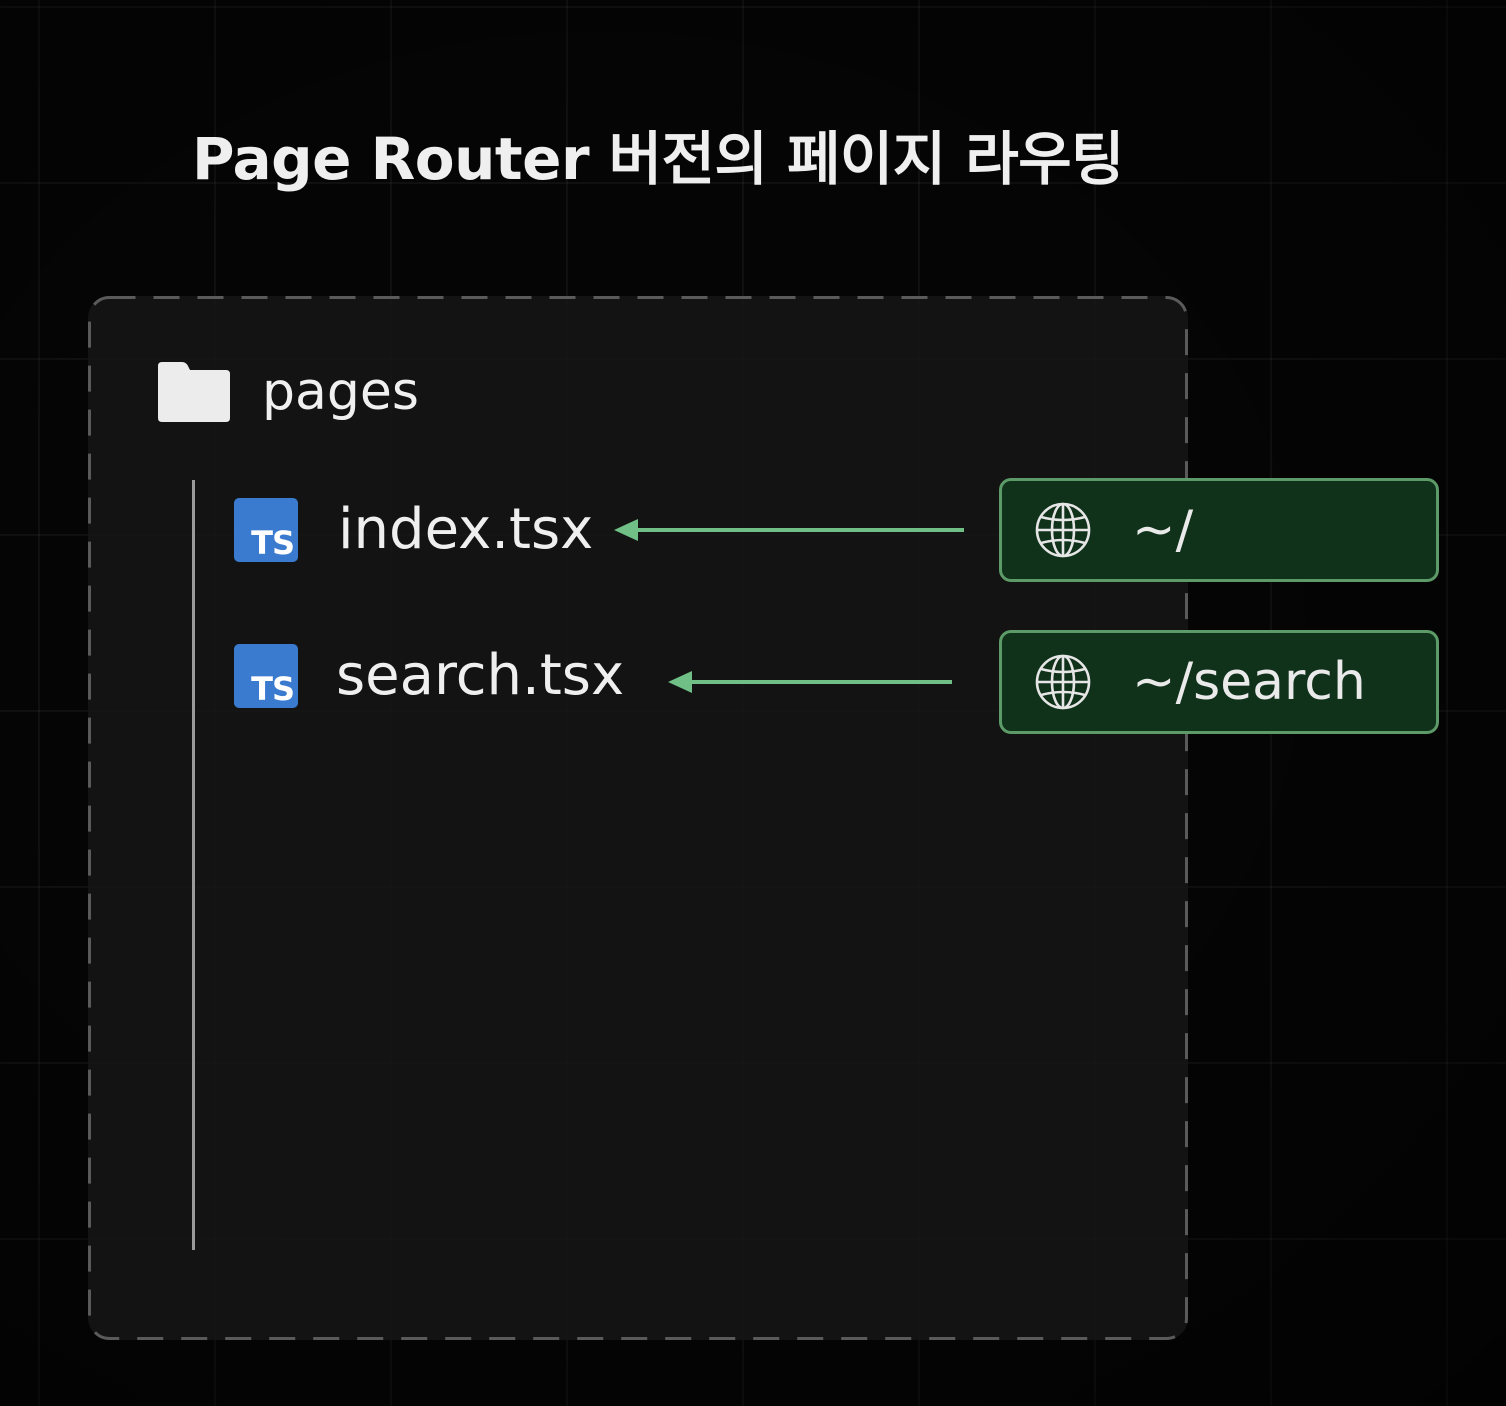 This screenshot has height=1406, width=1506. Describe the element at coordinates (658, 159) in the screenshot. I see `page-title: Page Router 버전의 페이지 라우팅` at that location.